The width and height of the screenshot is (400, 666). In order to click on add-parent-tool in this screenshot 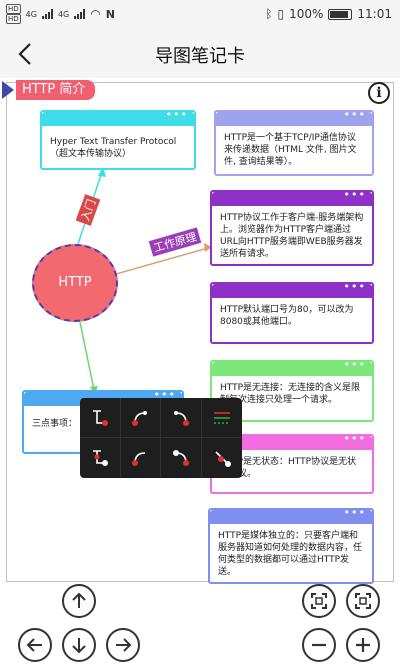, I will do `click(181, 418)`.